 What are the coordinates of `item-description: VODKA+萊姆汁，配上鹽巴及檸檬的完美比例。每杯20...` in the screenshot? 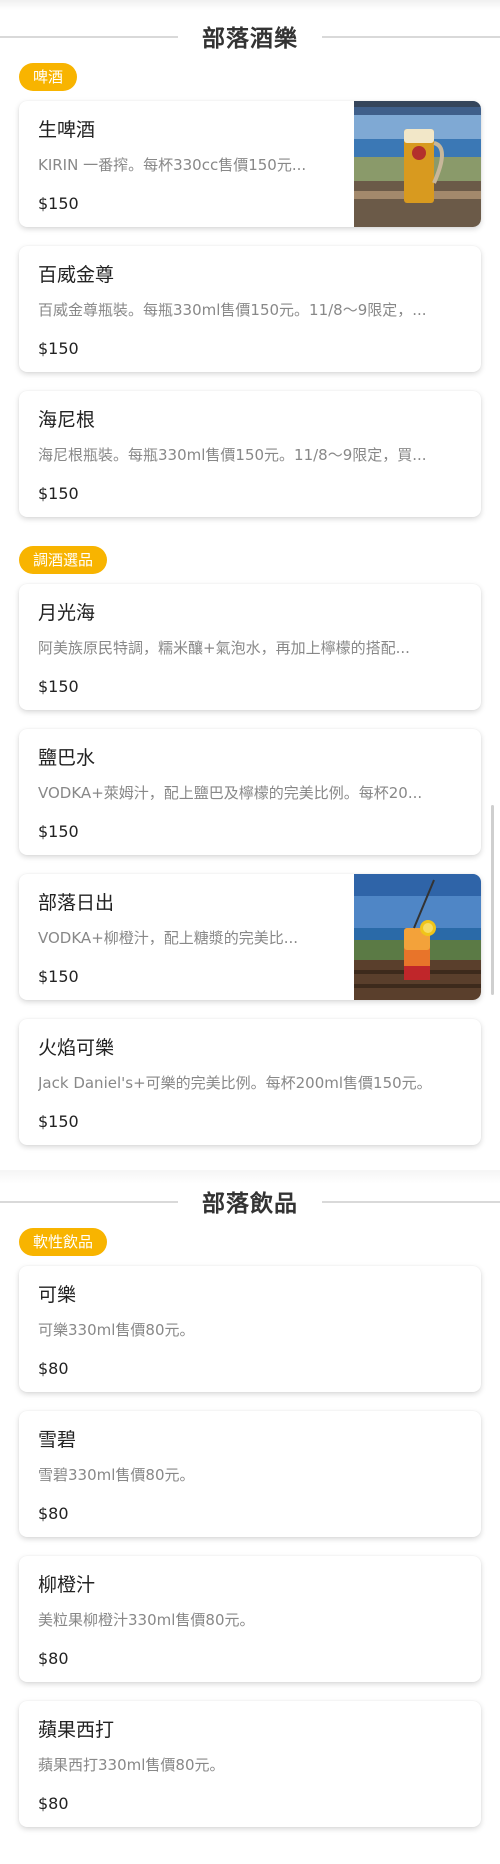 It's located at (230, 793).